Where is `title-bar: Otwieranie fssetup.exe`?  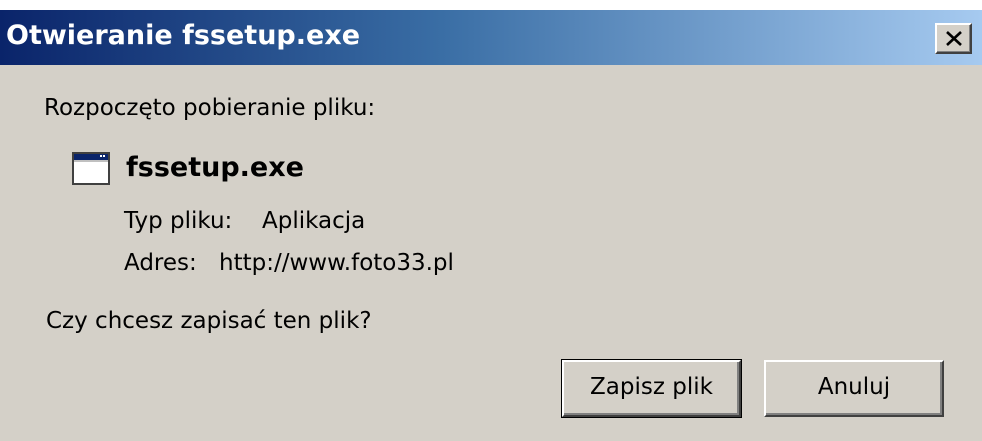
title-bar: Otwieranie fssetup.exe is located at coordinates (491, 37).